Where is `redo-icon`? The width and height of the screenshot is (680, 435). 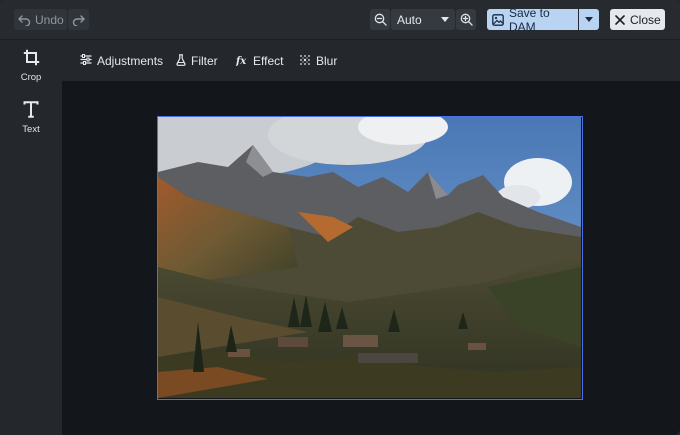 redo-icon is located at coordinates (78, 20).